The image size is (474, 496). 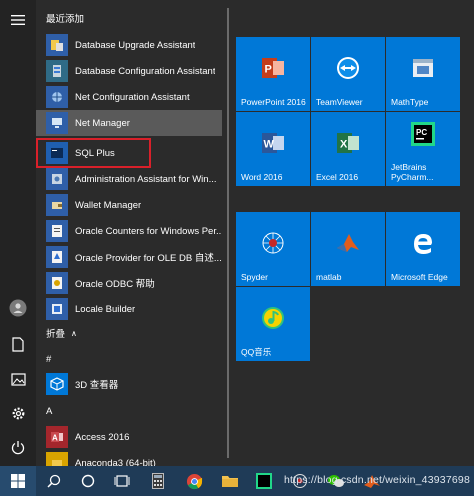 I want to click on taskbar-pycharm, so click(x=264, y=481).